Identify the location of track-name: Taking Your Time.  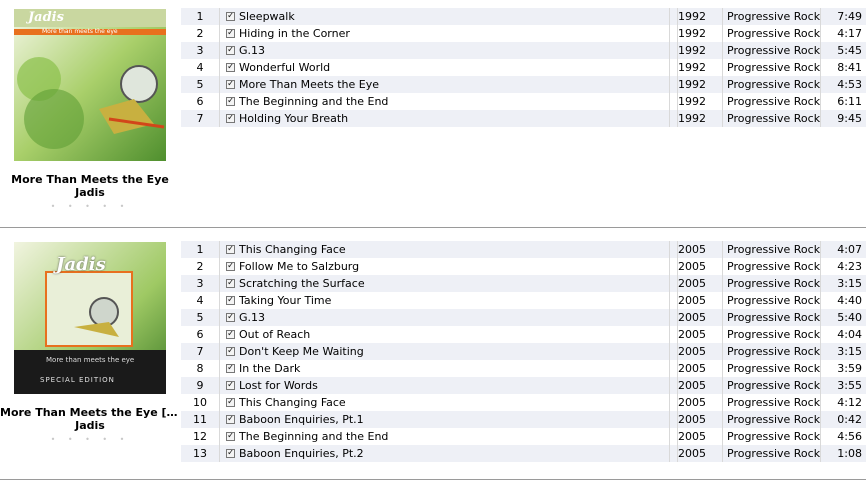
(454, 300).